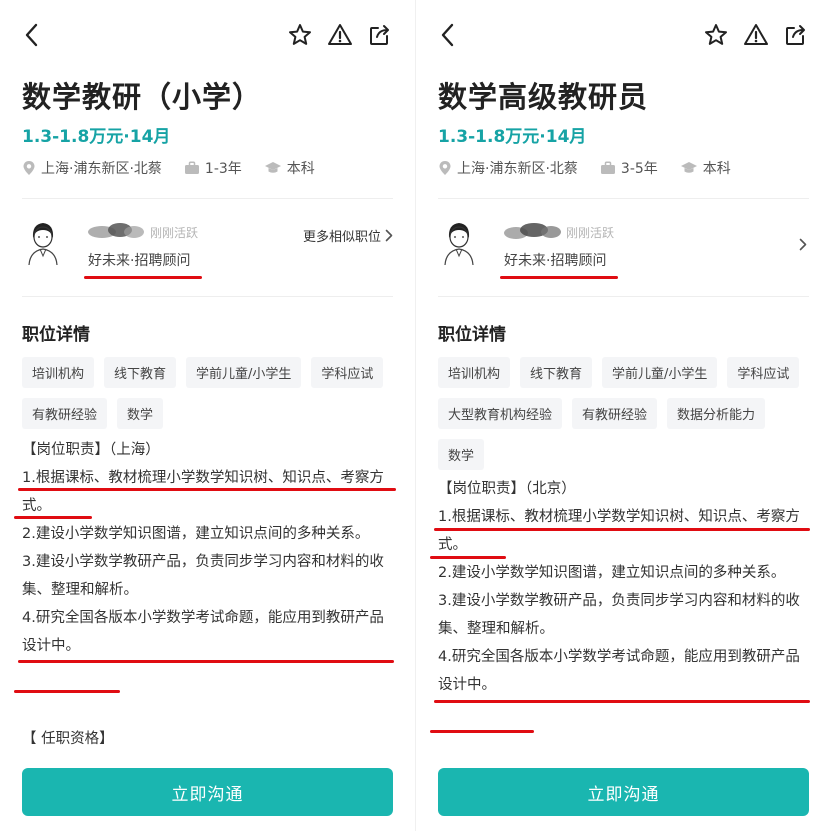 The height and width of the screenshot is (831, 831). What do you see at coordinates (507, 489) in the screenshot?
I see `duty-heading: 【岗位职责】（北京）` at bounding box center [507, 489].